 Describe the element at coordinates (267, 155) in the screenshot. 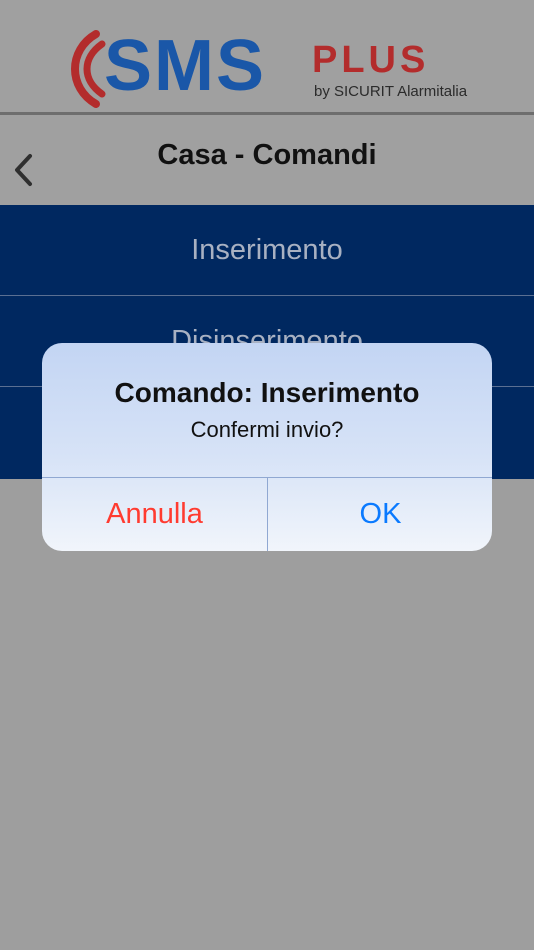

I see `page-title: Casa - Comandi` at that location.